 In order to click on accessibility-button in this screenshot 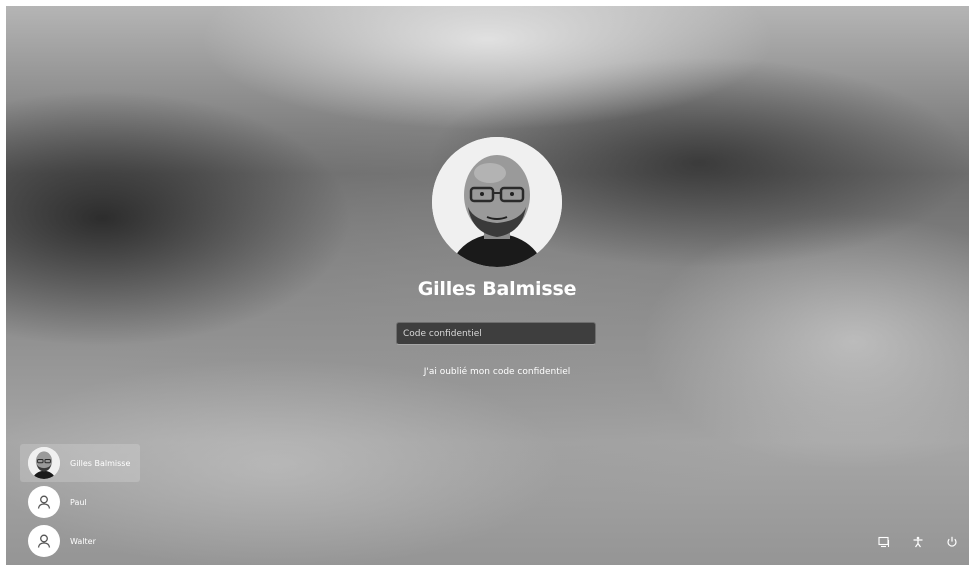, I will do `click(918, 542)`.